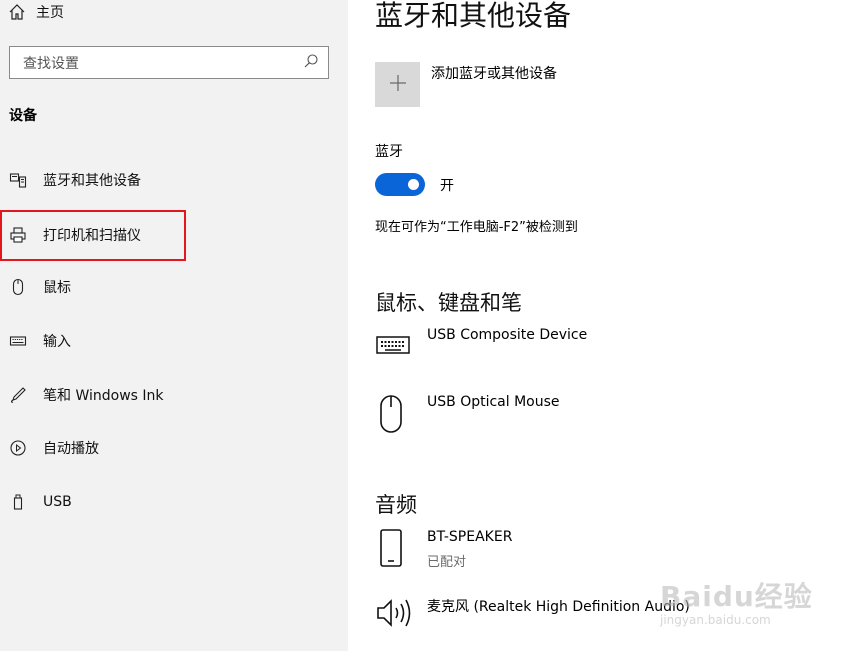 This screenshot has width=867, height=651. I want to click on sidebar-item-usb: USB, so click(174, 502).